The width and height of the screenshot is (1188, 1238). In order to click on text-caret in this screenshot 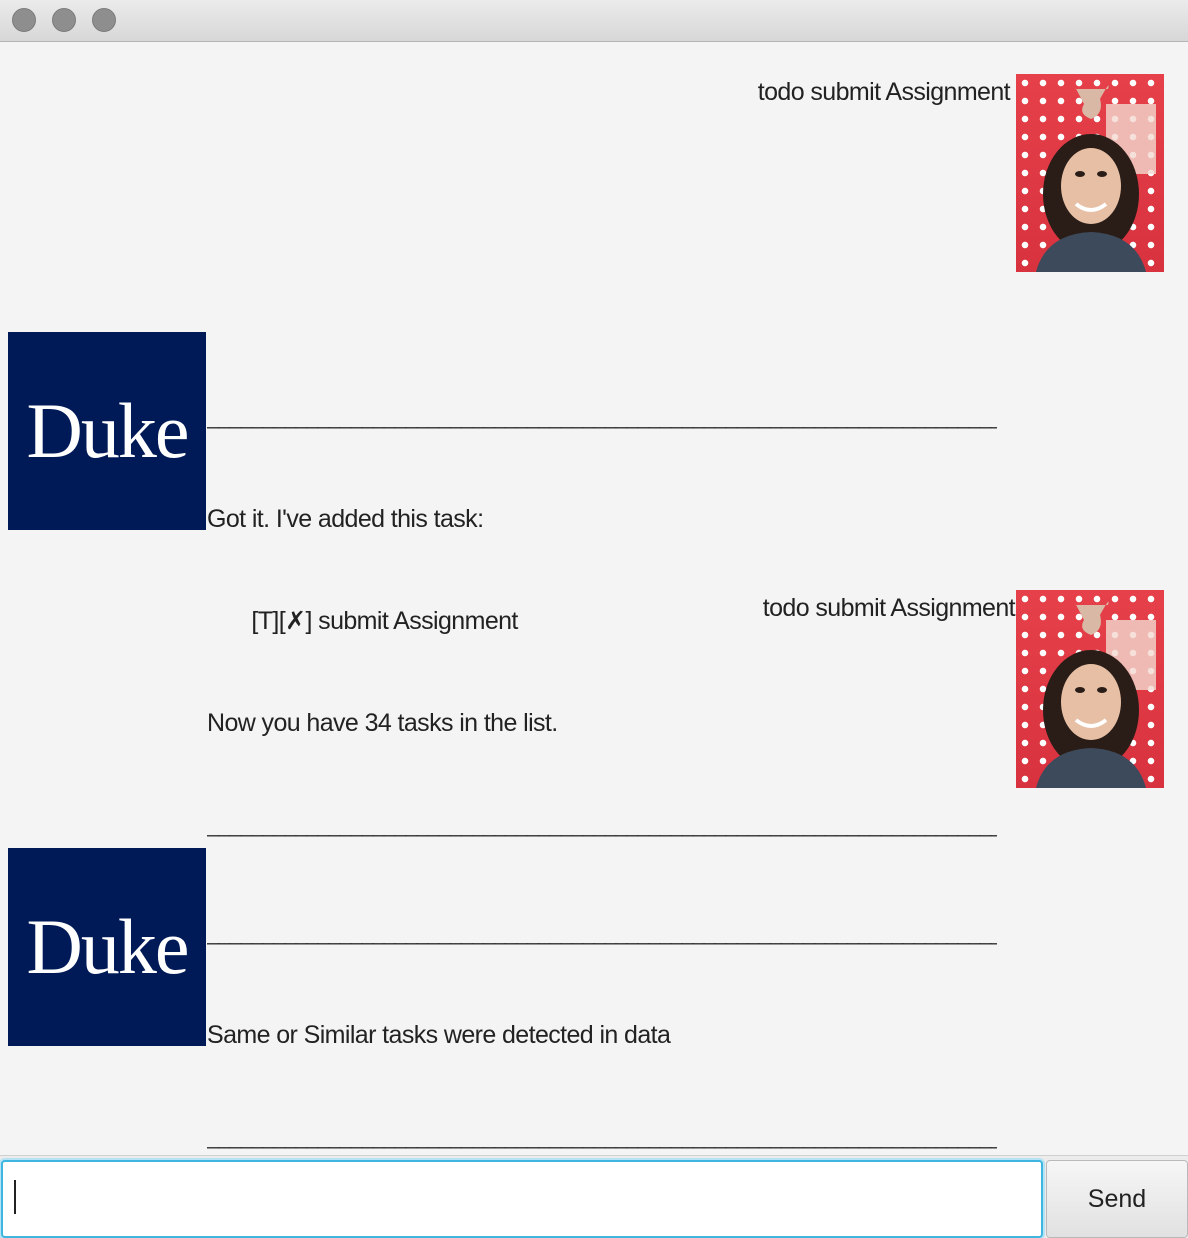, I will do `click(15, 1197)`.